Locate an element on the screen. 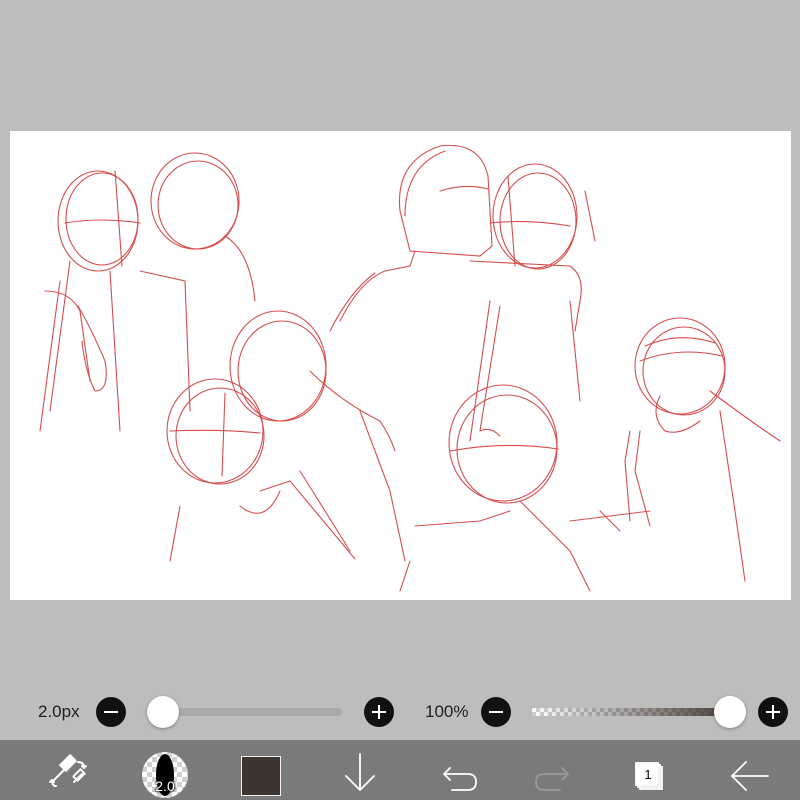  opacity-slider-thumb is located at coordinates (730, 712).